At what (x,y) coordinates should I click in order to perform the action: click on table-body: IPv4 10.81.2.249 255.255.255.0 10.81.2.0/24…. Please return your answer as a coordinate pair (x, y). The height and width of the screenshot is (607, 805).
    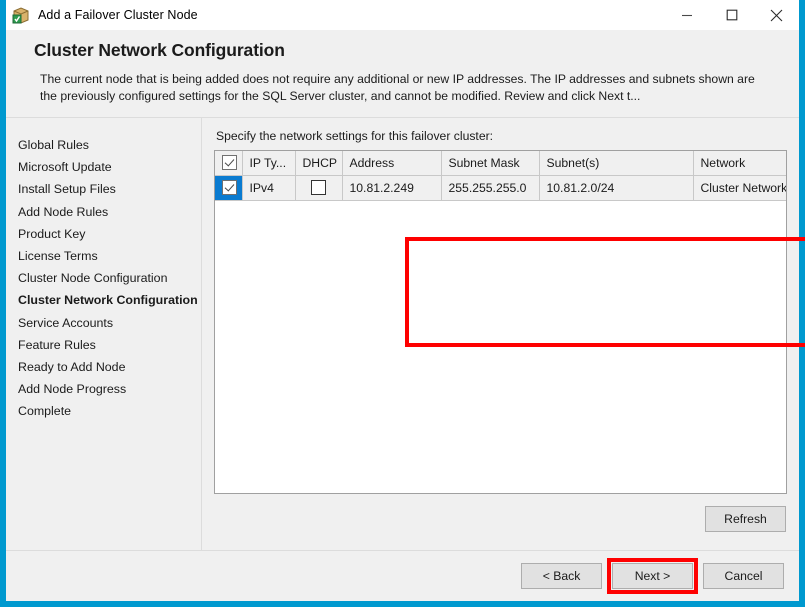
    Looking at the image, I should click on (500, 188).